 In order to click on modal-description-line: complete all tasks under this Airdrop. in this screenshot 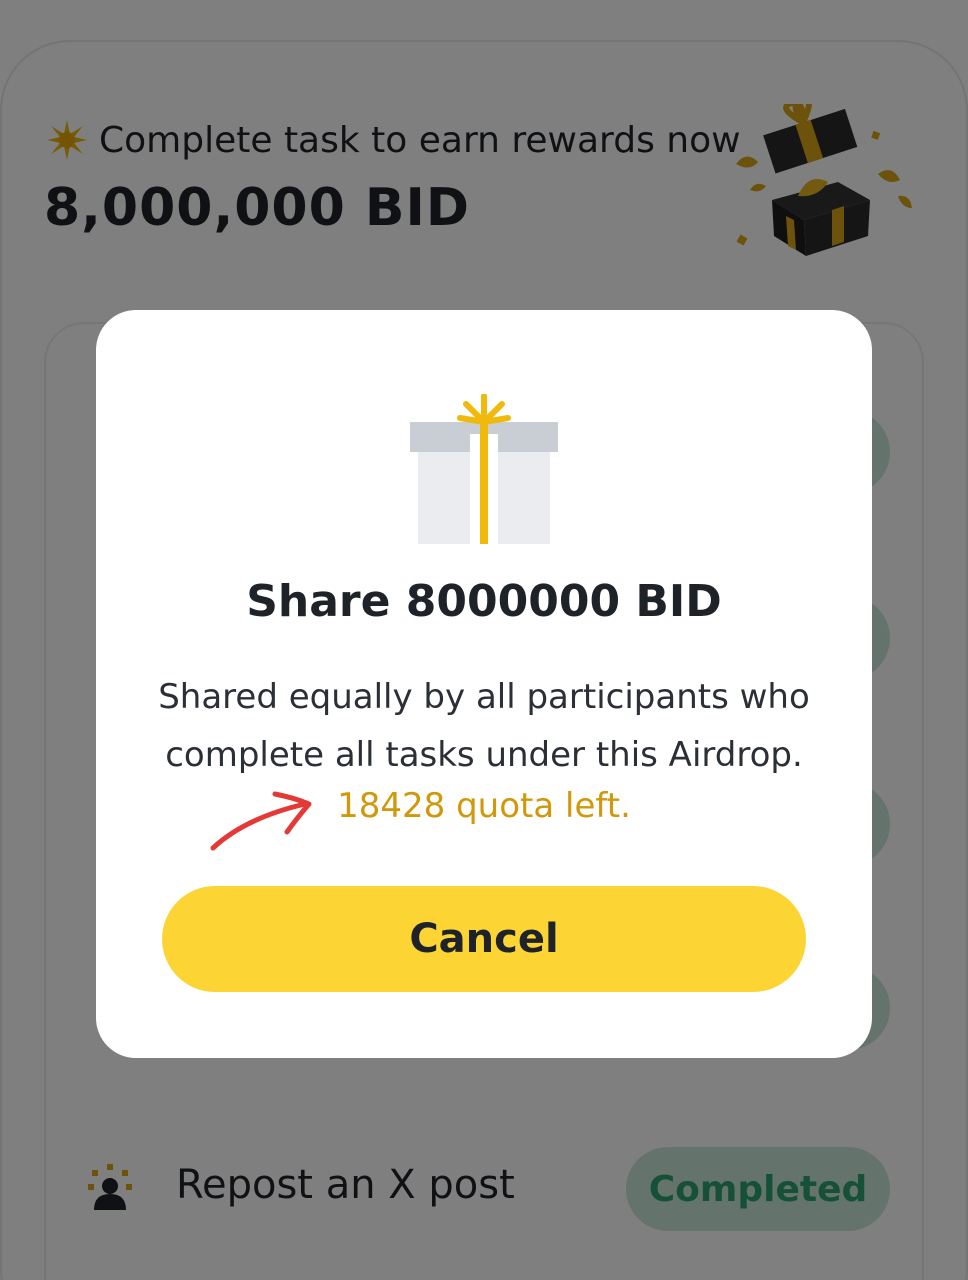, I will do `click(484, 755)`.